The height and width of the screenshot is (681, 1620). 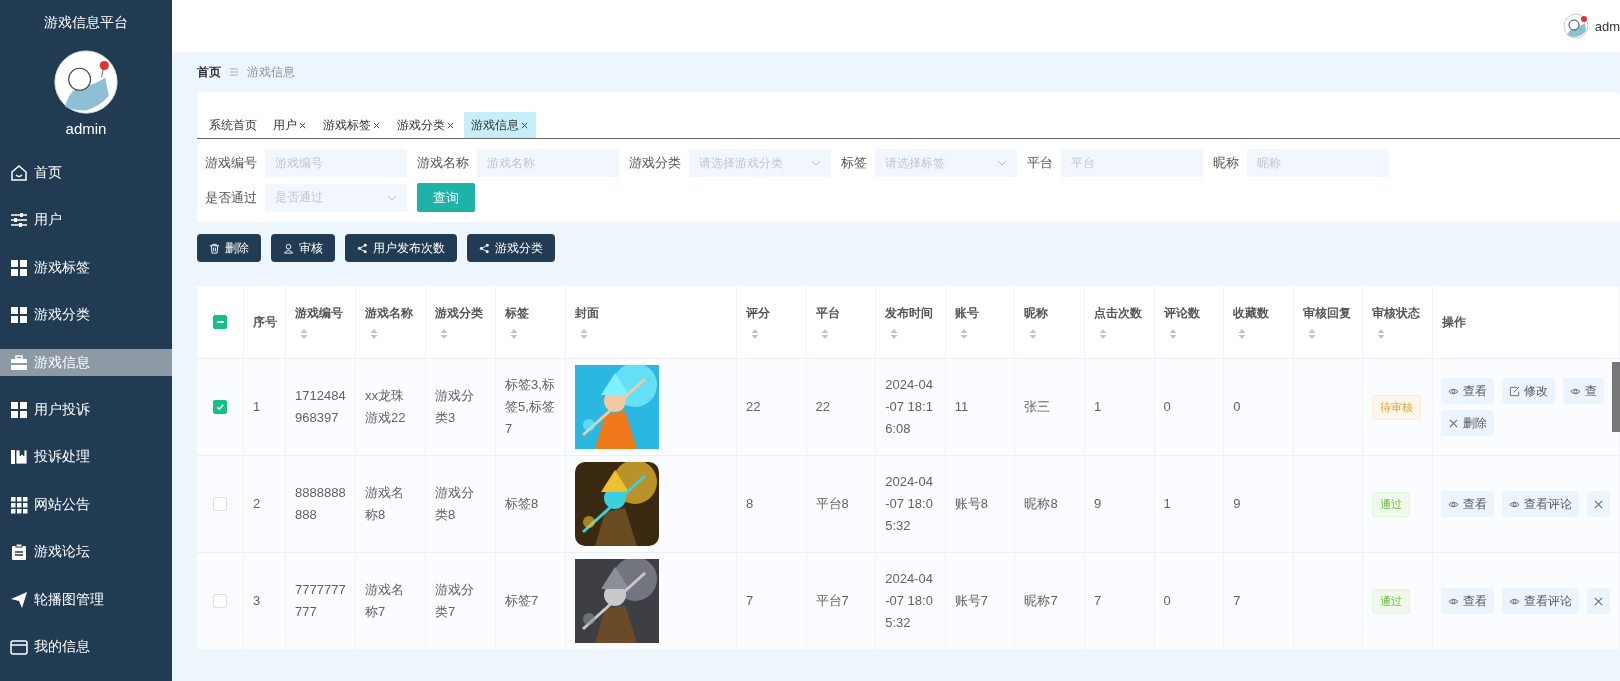 I want to click on user-name: adm, so click(x=1607, y=26).